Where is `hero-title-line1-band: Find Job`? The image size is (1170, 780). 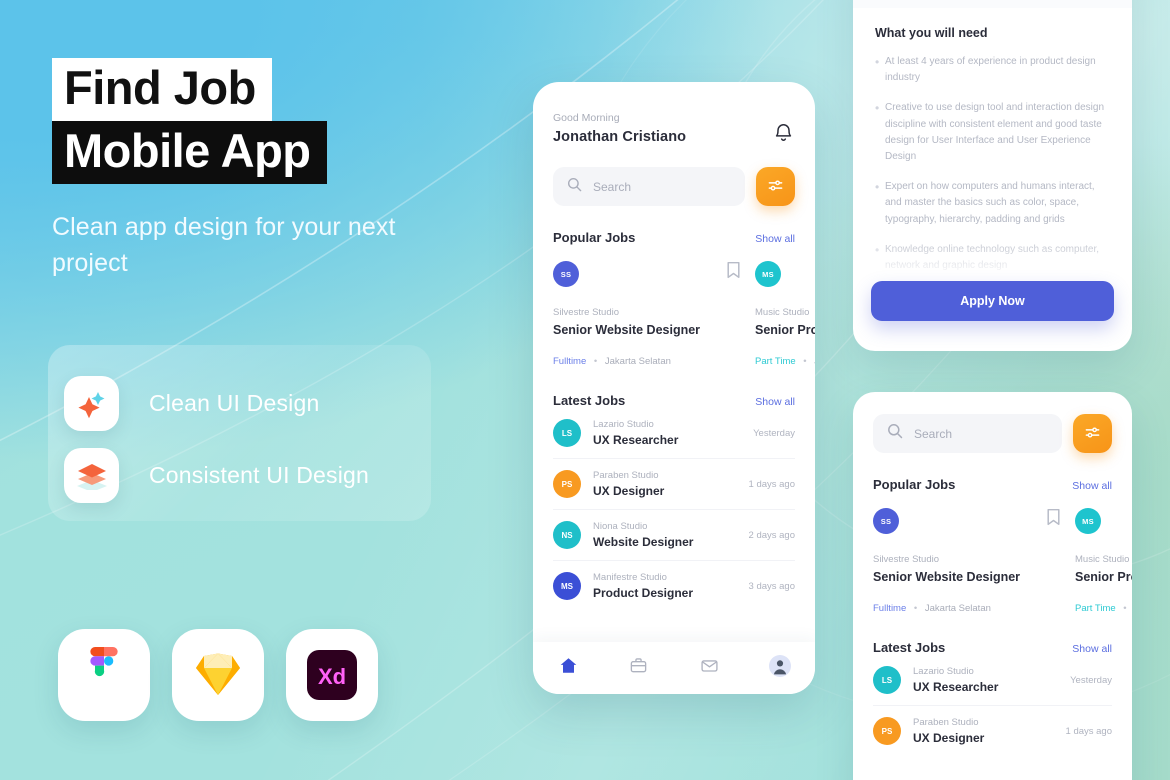 hero-title-line1-band: Find Job is located at coordinates (162, 89).